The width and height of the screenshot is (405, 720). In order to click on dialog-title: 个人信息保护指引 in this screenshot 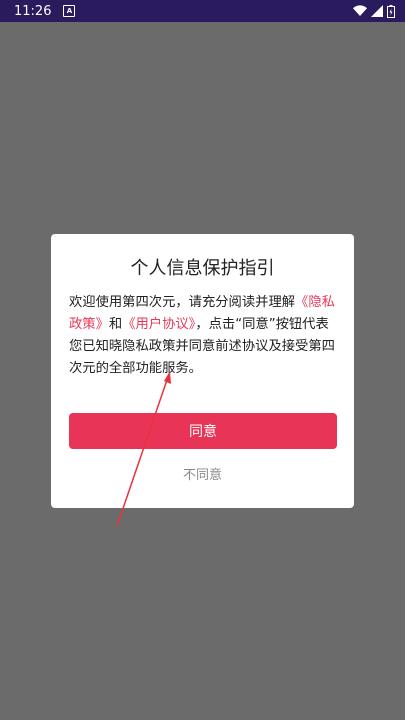, I will do `click(202, 268)`.